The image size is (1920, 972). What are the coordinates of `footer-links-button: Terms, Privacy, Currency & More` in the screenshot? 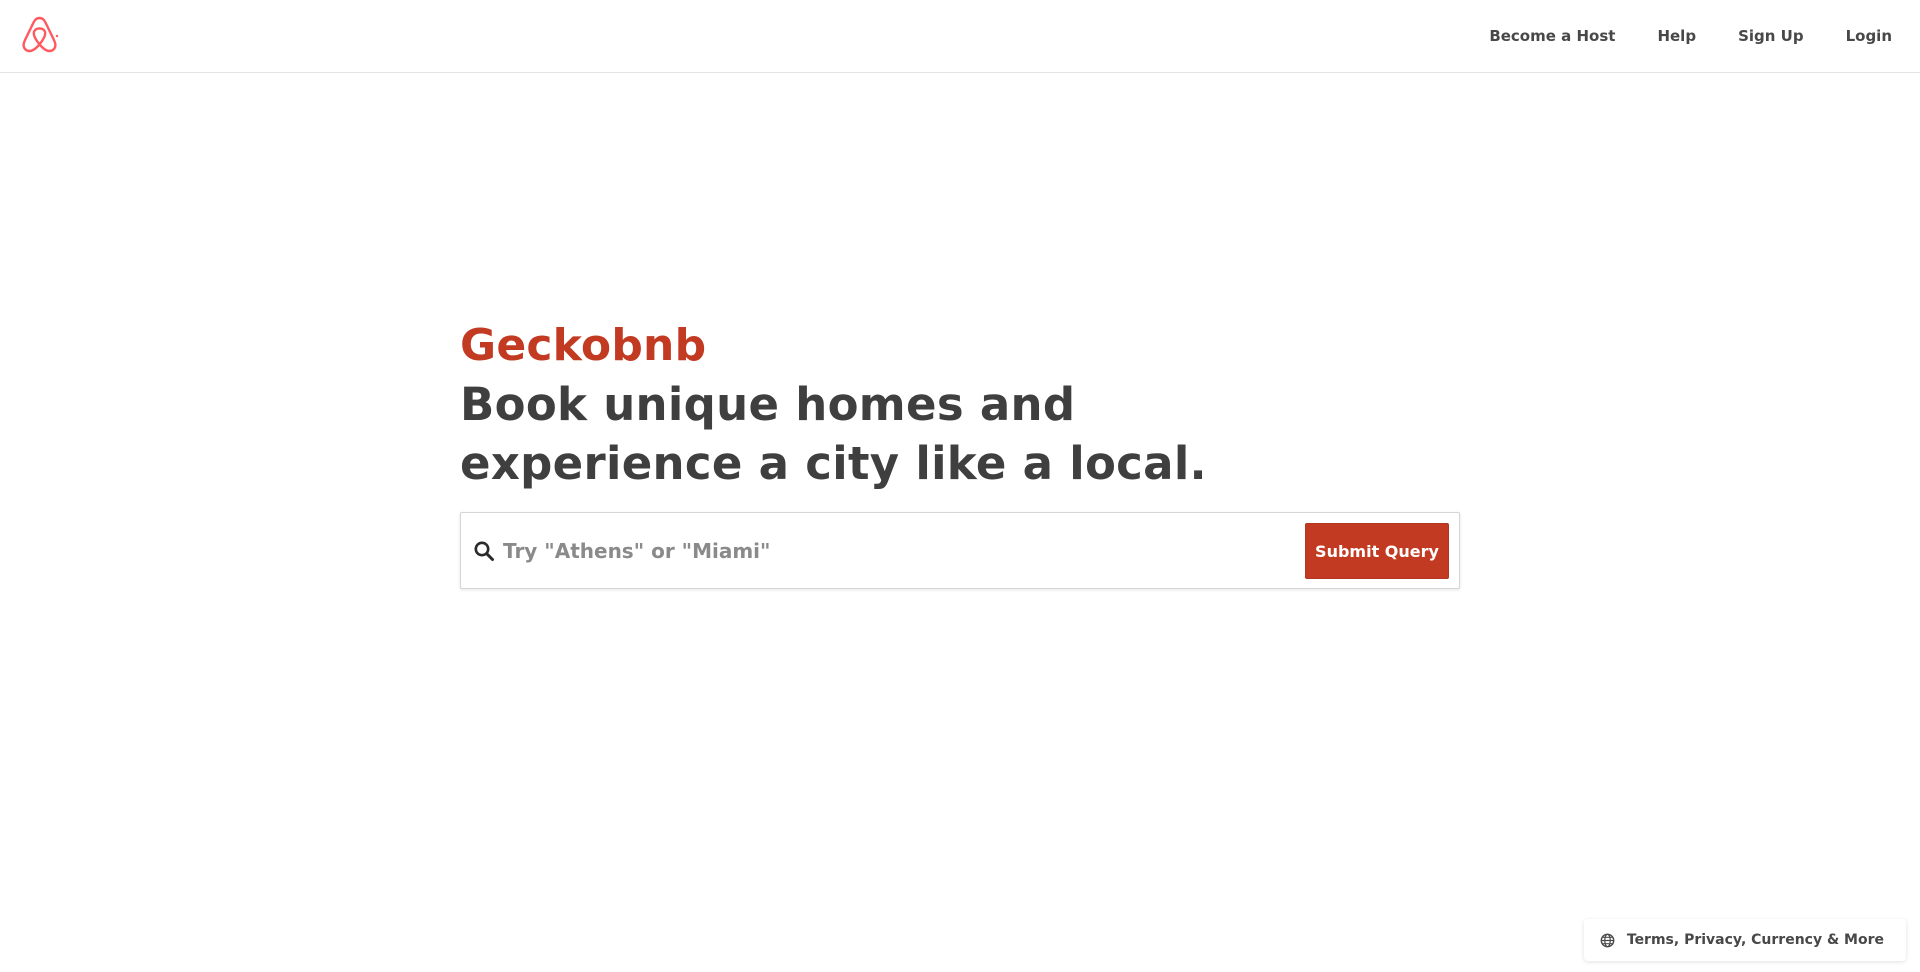 It's located at (1744, 940).